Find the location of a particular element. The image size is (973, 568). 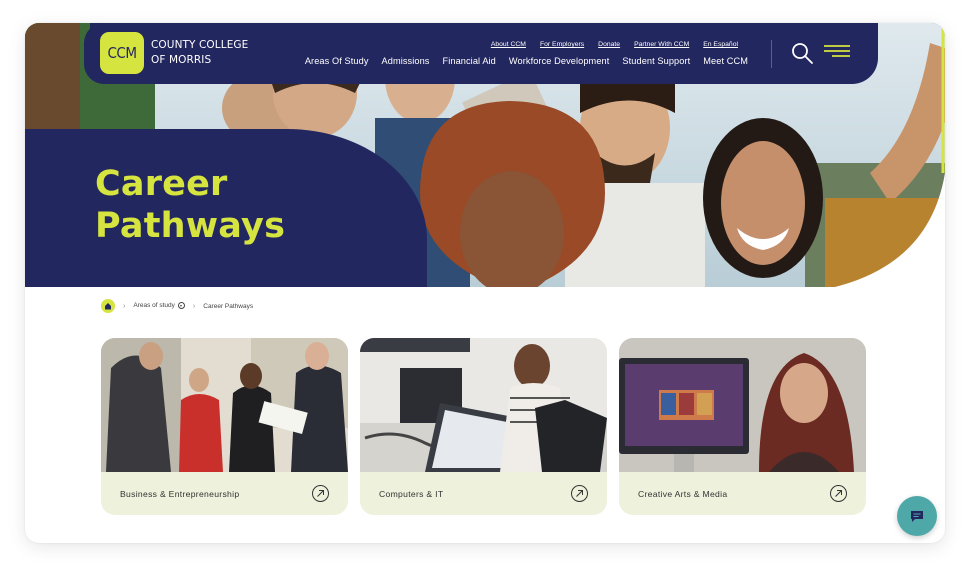

util-link-espanol: En Español is located at coordinates (720, 44).